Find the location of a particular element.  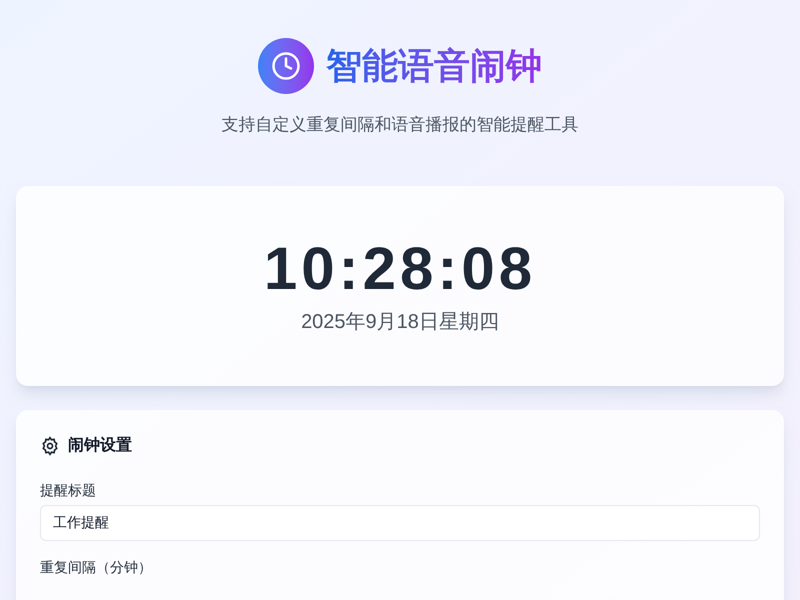

input-field: 工作提醒 is located at coordinates (400, 522).